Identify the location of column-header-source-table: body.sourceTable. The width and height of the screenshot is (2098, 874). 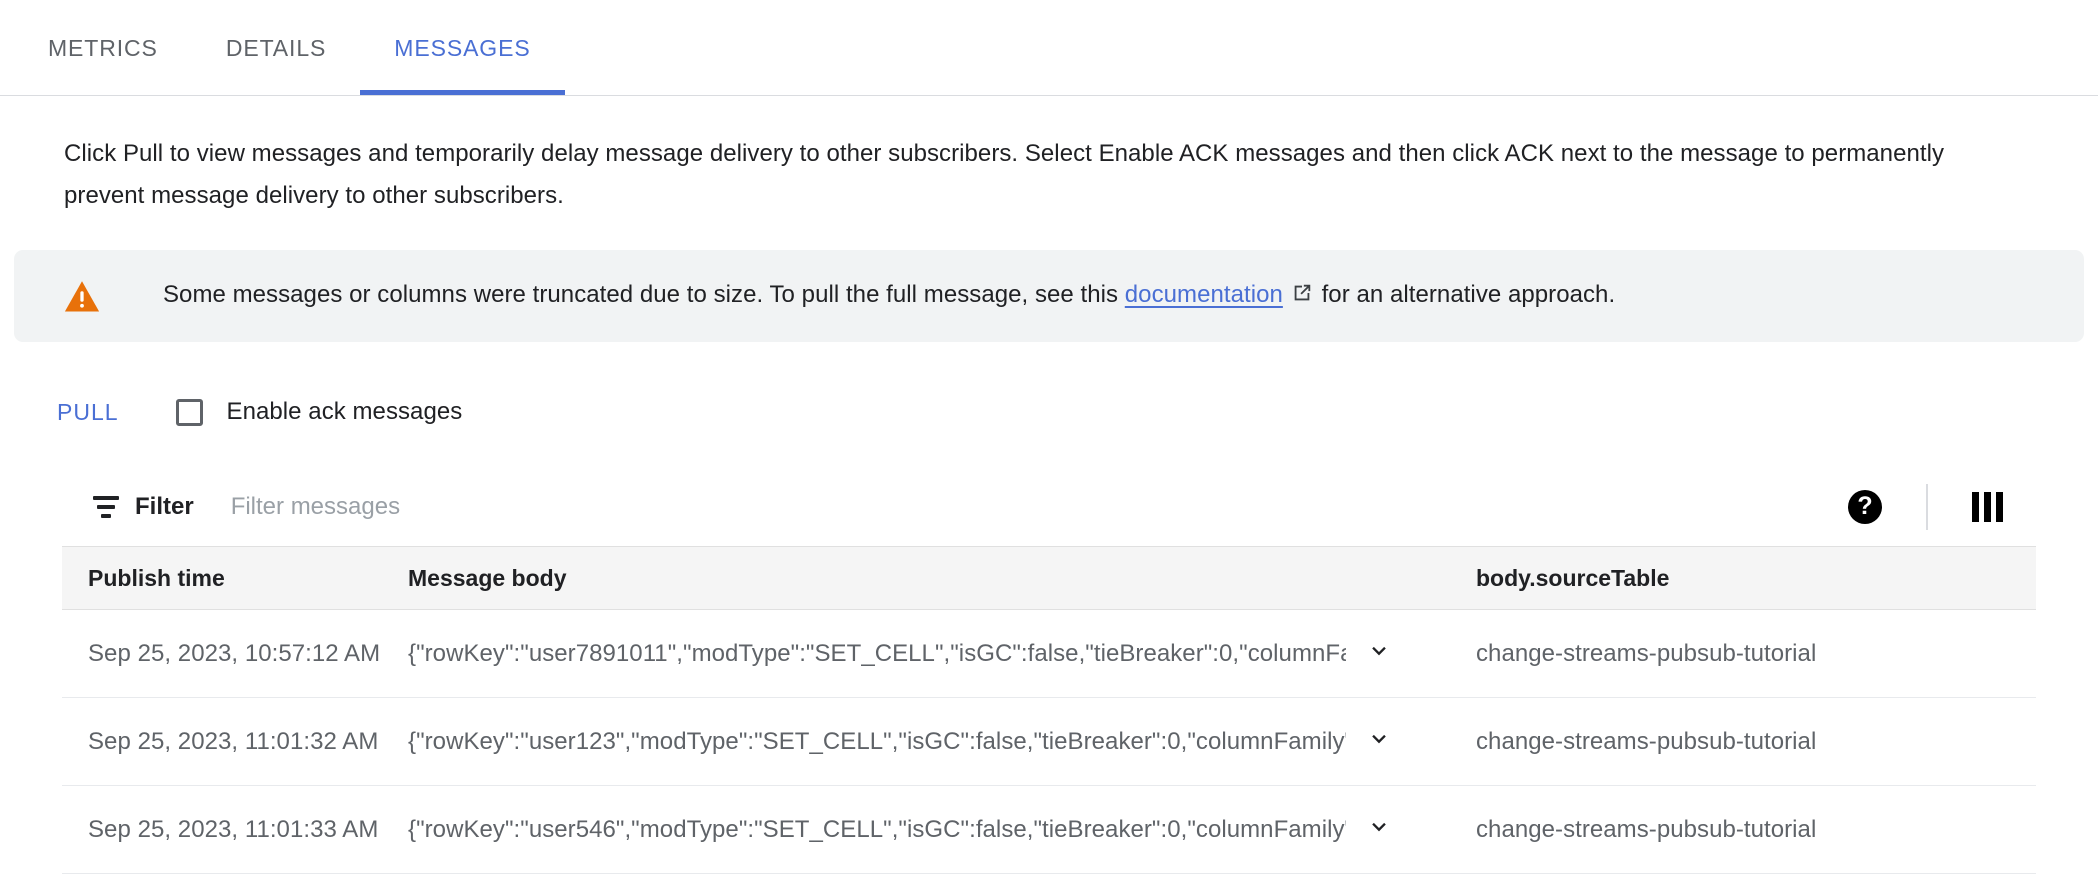
(1746, 578).